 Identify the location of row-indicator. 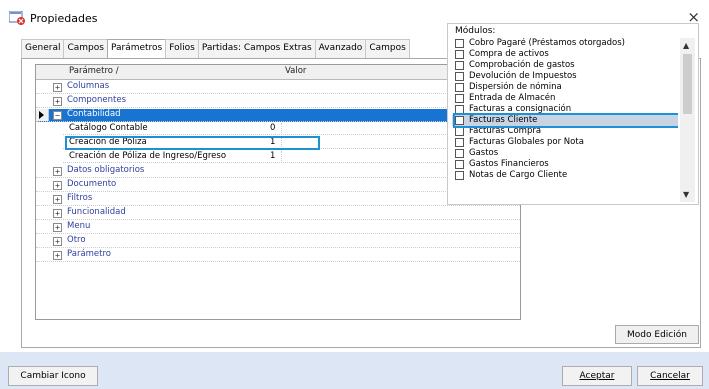
(42, 115).